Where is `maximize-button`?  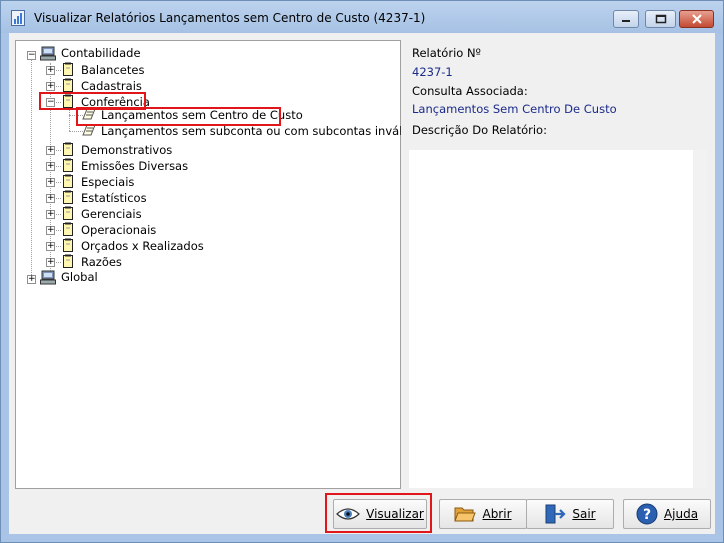 maximize-button is located at coordinates (660, 19).